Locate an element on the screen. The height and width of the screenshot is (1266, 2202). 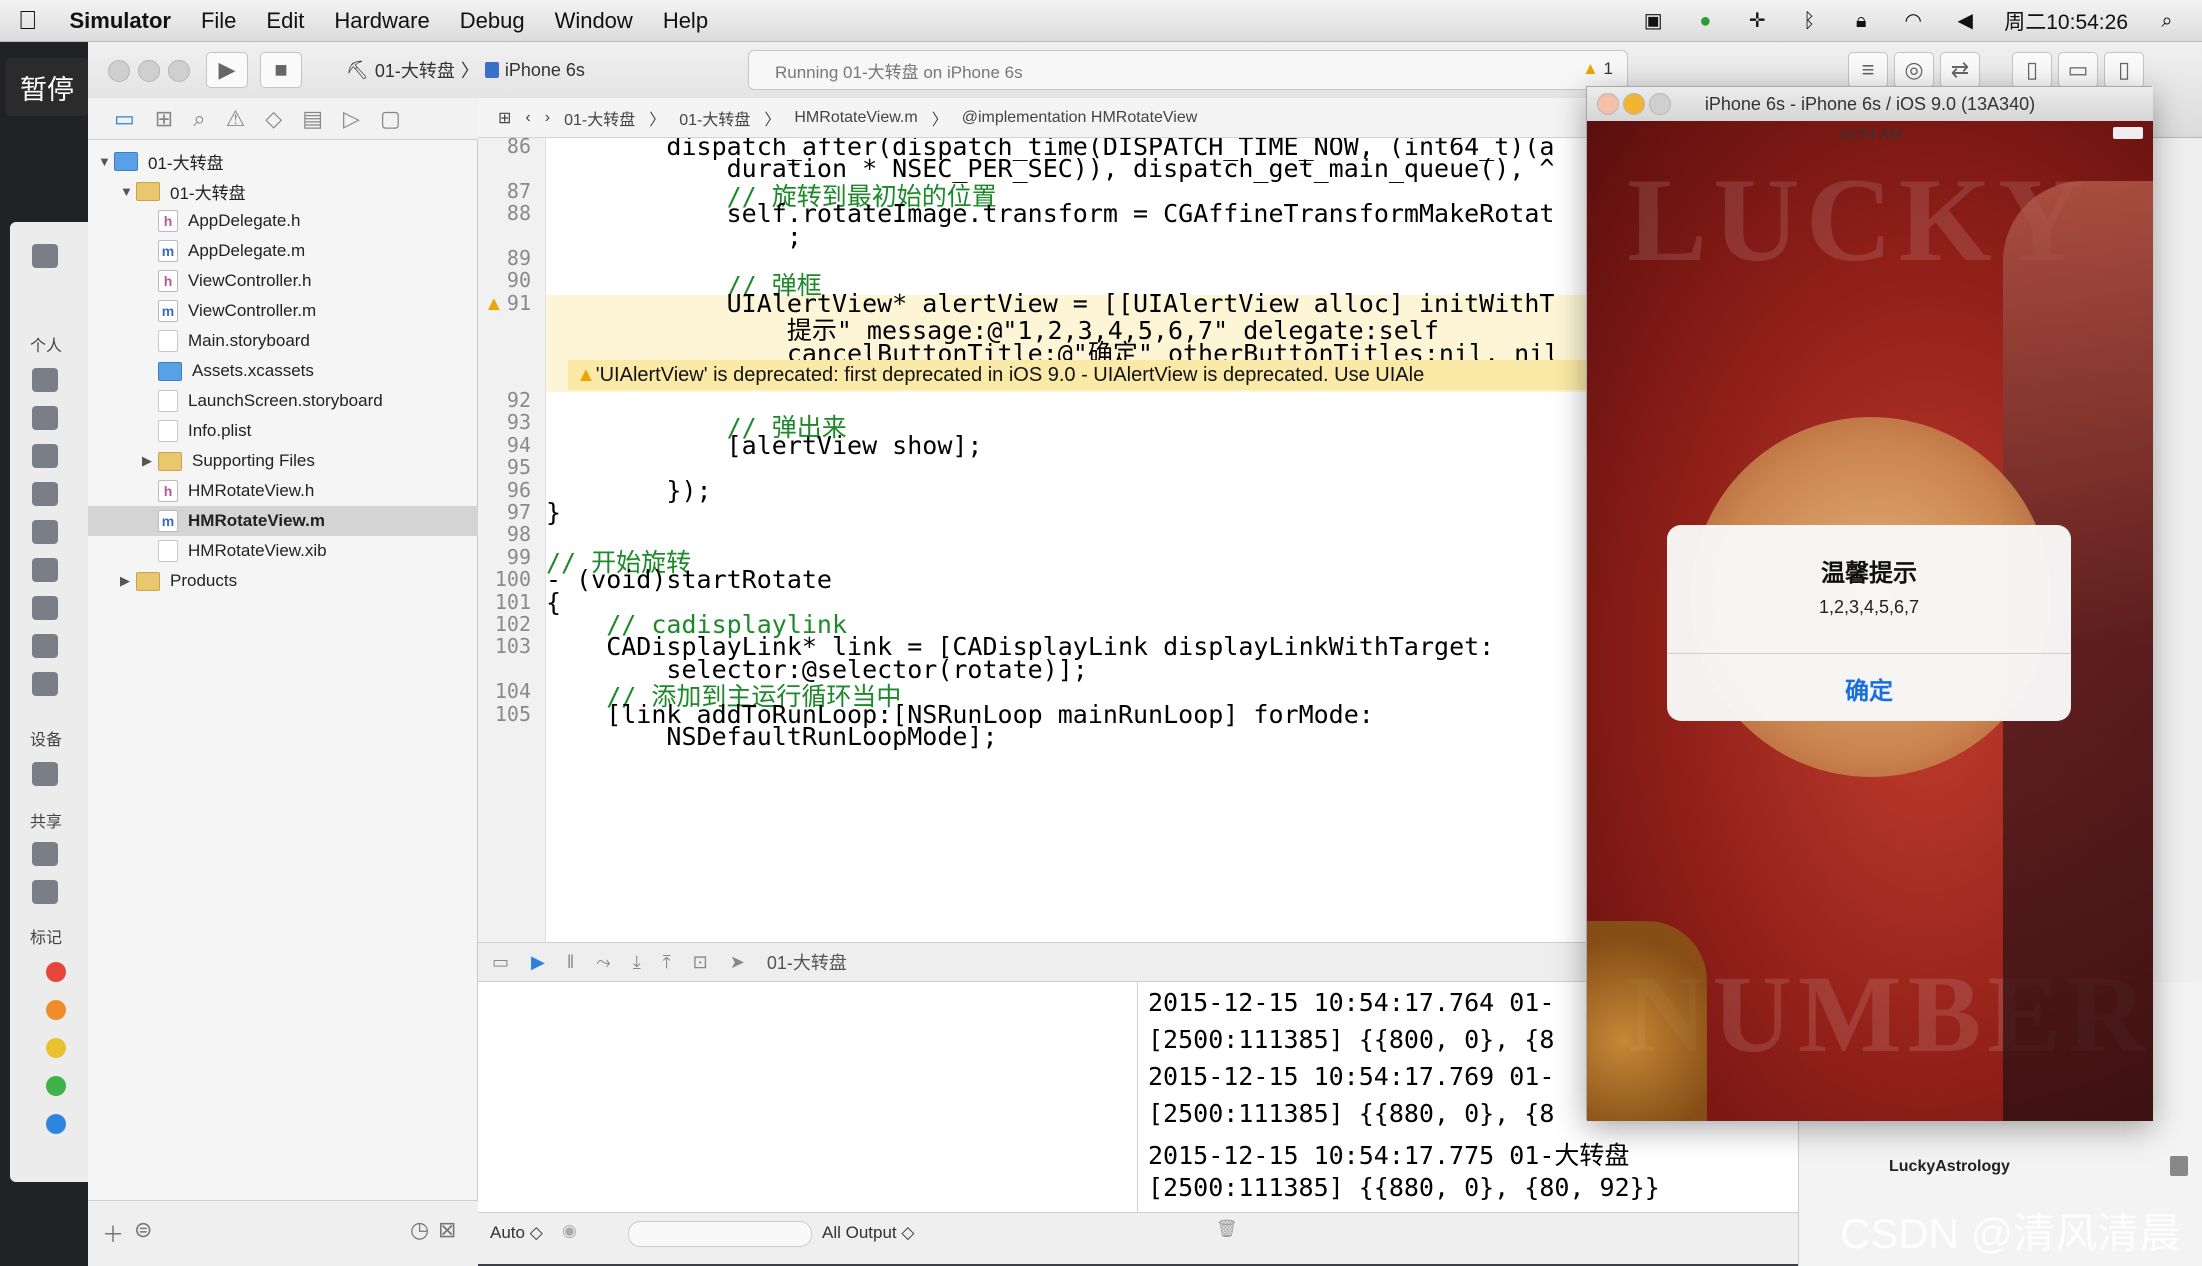
computer-icon is located at coordinates (45, 854).